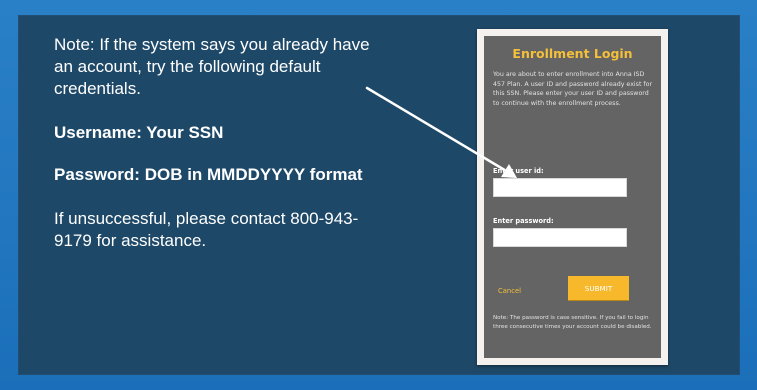  I want to click on username-hint: Username: Your SSN, so click(139, 132).